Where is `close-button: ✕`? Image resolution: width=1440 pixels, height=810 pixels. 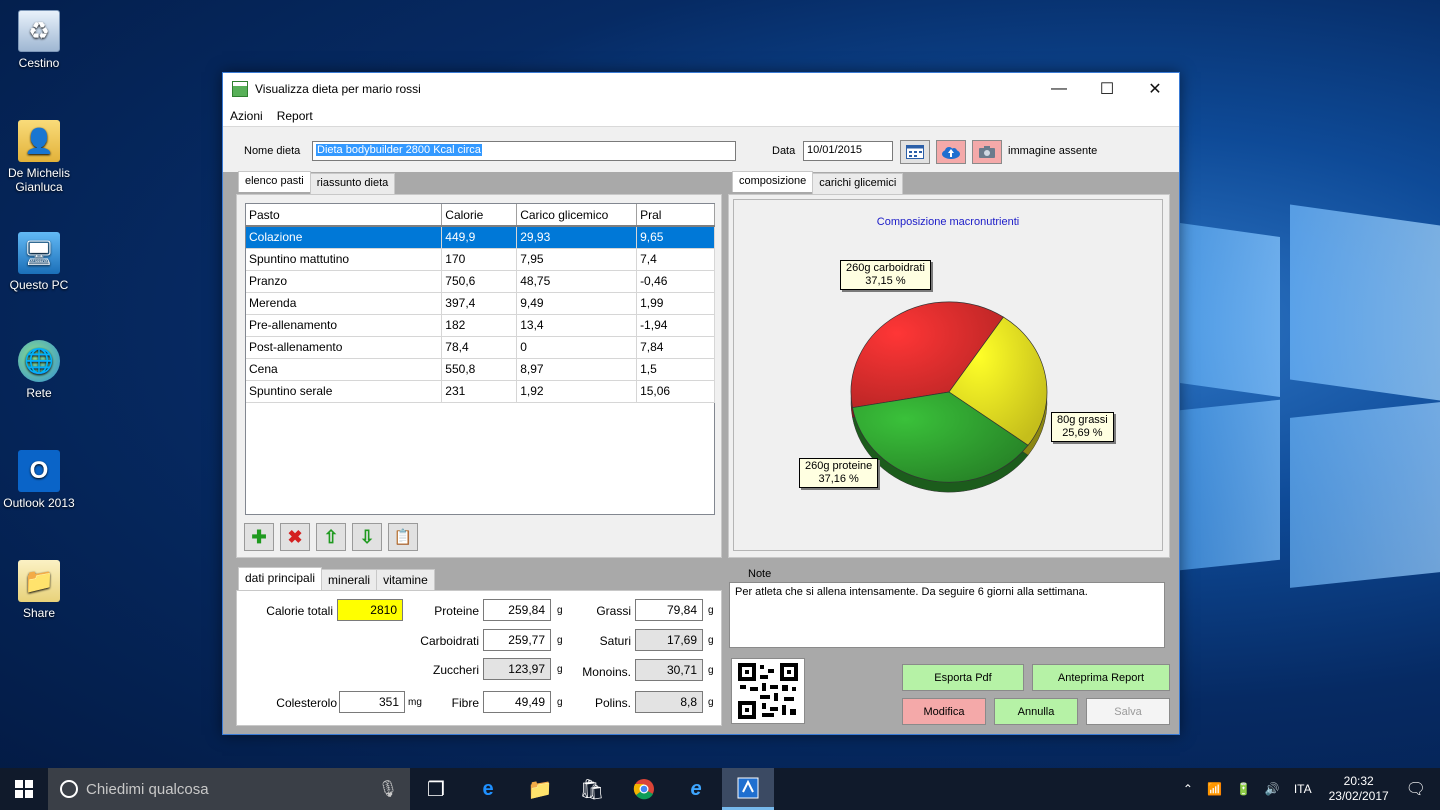 close-button: ✕ is located at coordinates (1155, 89).